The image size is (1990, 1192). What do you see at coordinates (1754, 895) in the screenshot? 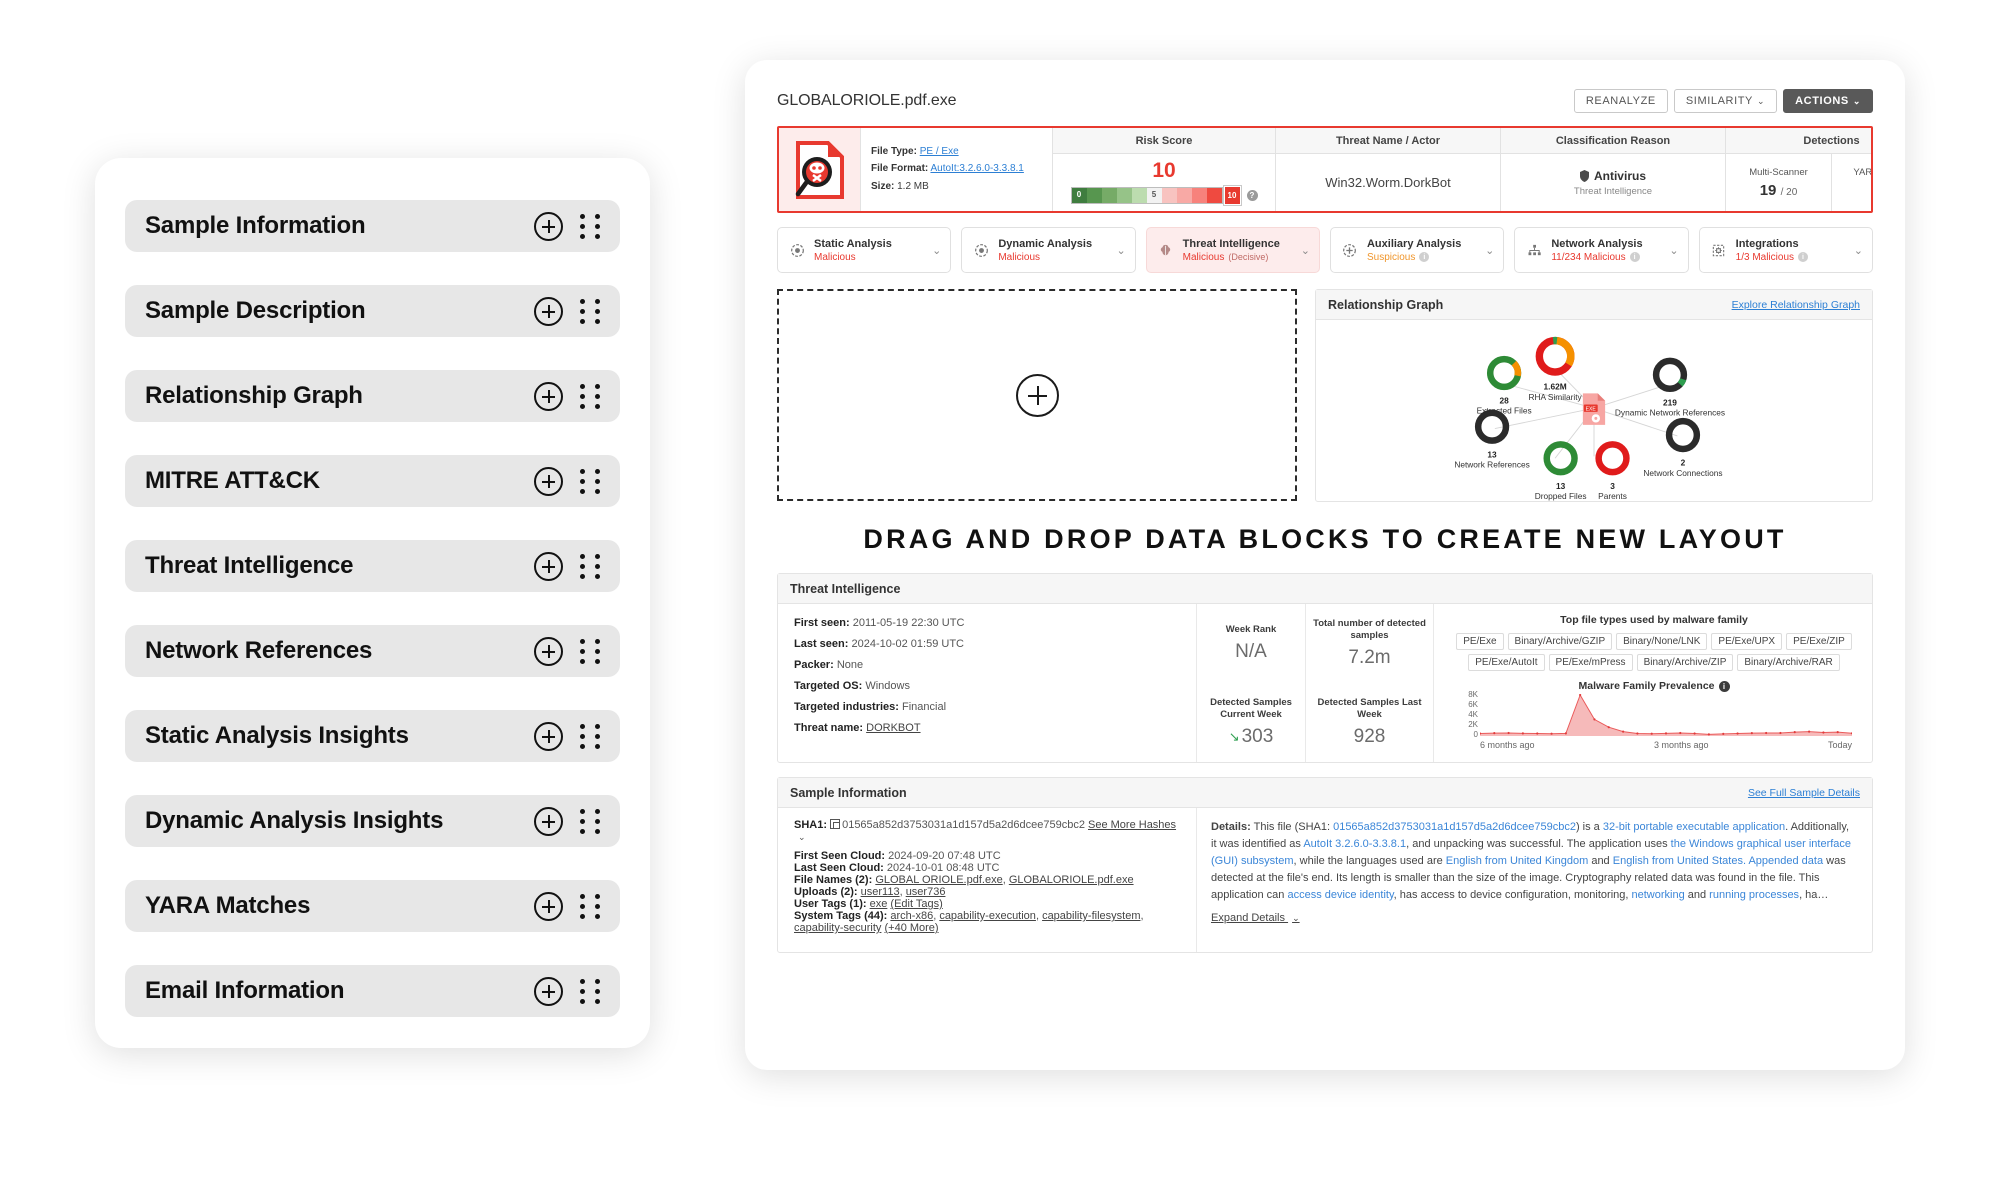
I see `details-link: running processes` at bounding box center [1754, 895].